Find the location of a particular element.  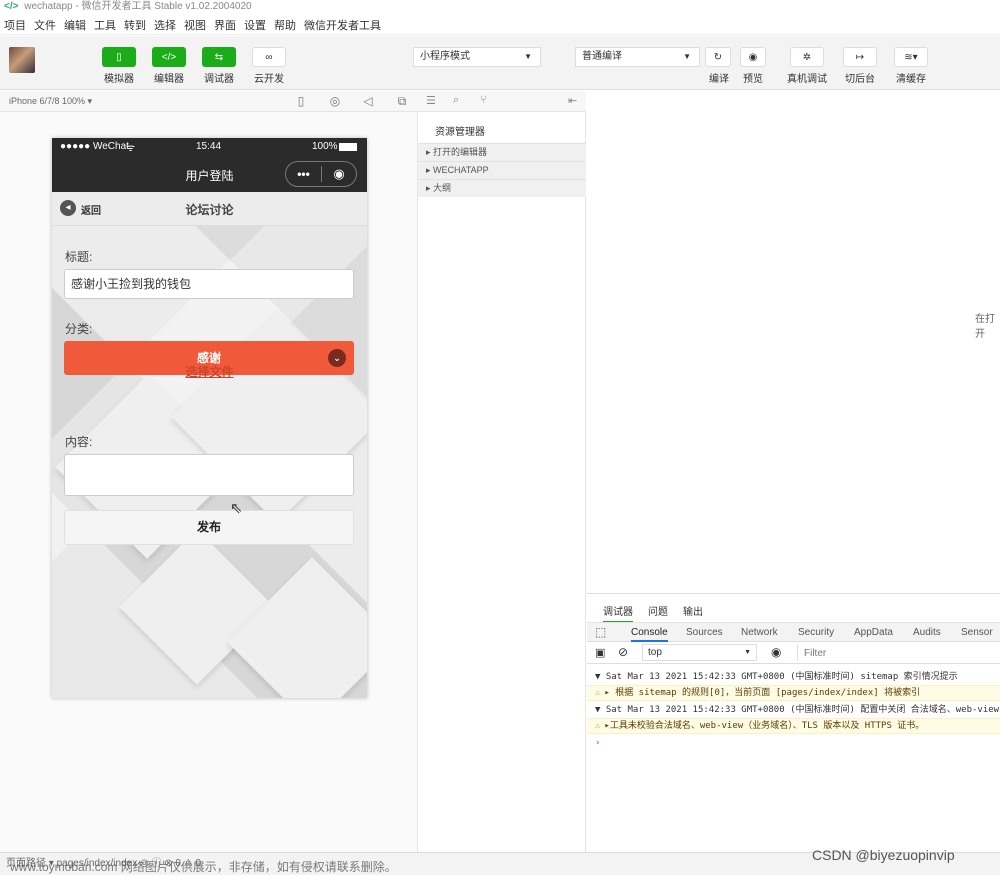

mode-select-value: 小程序模式 is located at coordinates (445, 56).